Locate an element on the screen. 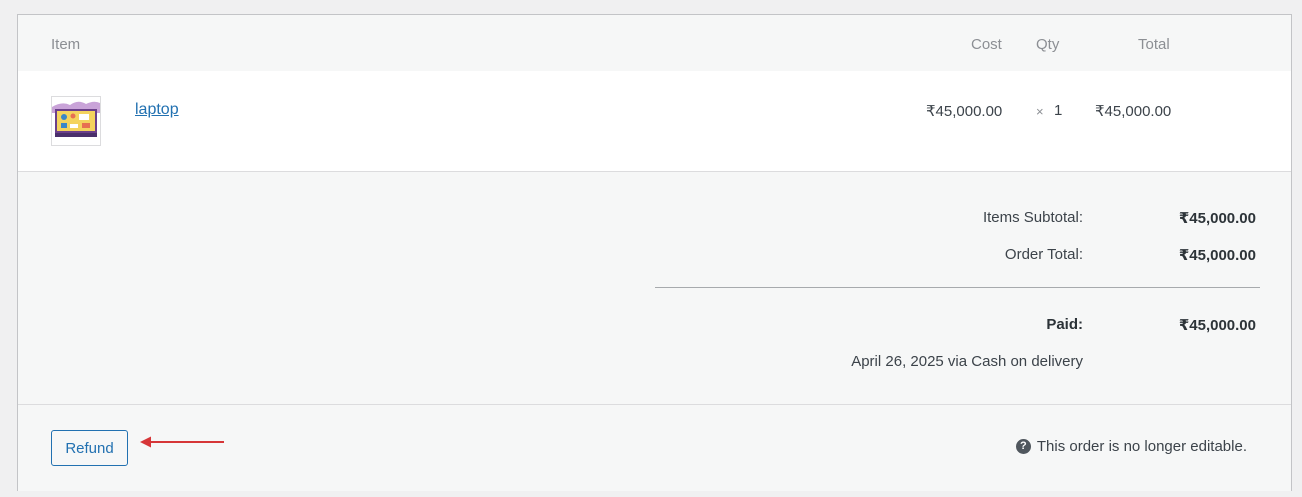 The width and height of the screenshot is (1302, 497). qty-multiplier: × is located at coordinates (1040, 111).